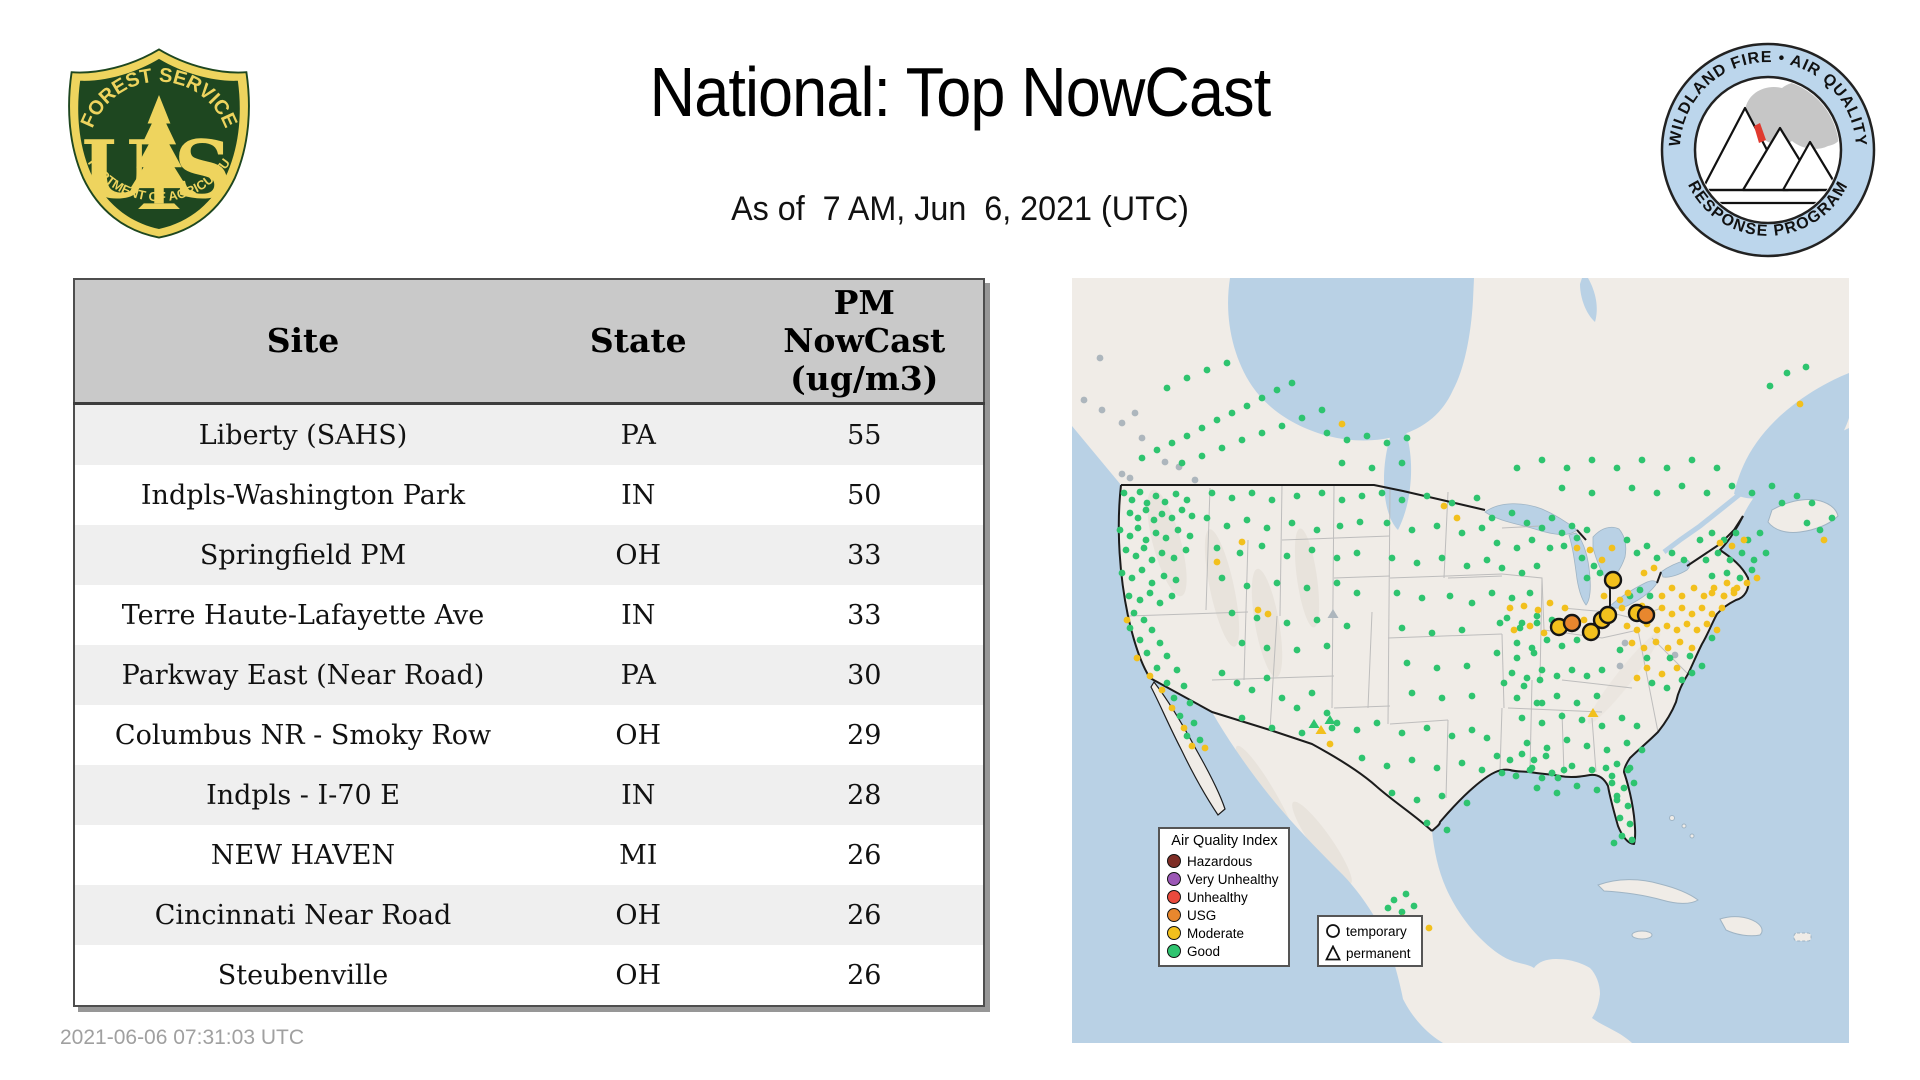 The width and height of the screenshot is (1920, 1080). I want to click on aqi-legend-item: Moderate, so click(1224, 933).